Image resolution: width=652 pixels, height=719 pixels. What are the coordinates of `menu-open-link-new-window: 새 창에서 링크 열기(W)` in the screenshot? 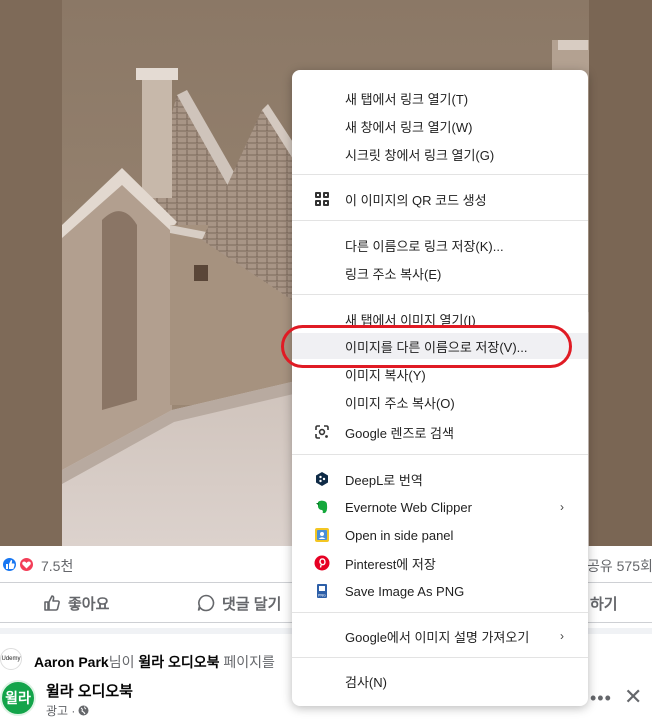 It's located at (440, 126).